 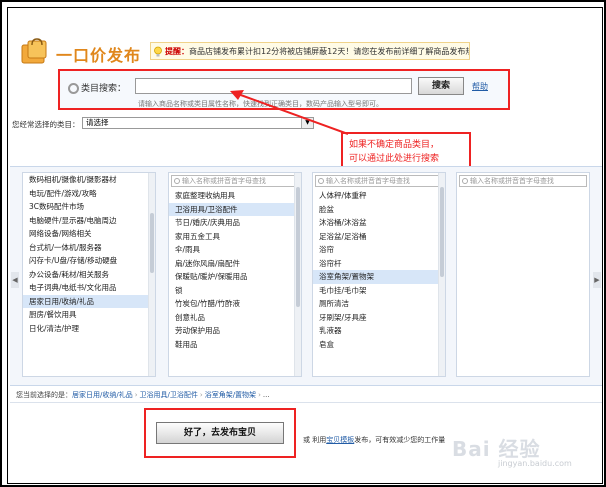 I want to click on category-item: 伞/雨具▸, so click(x=235, y=250).